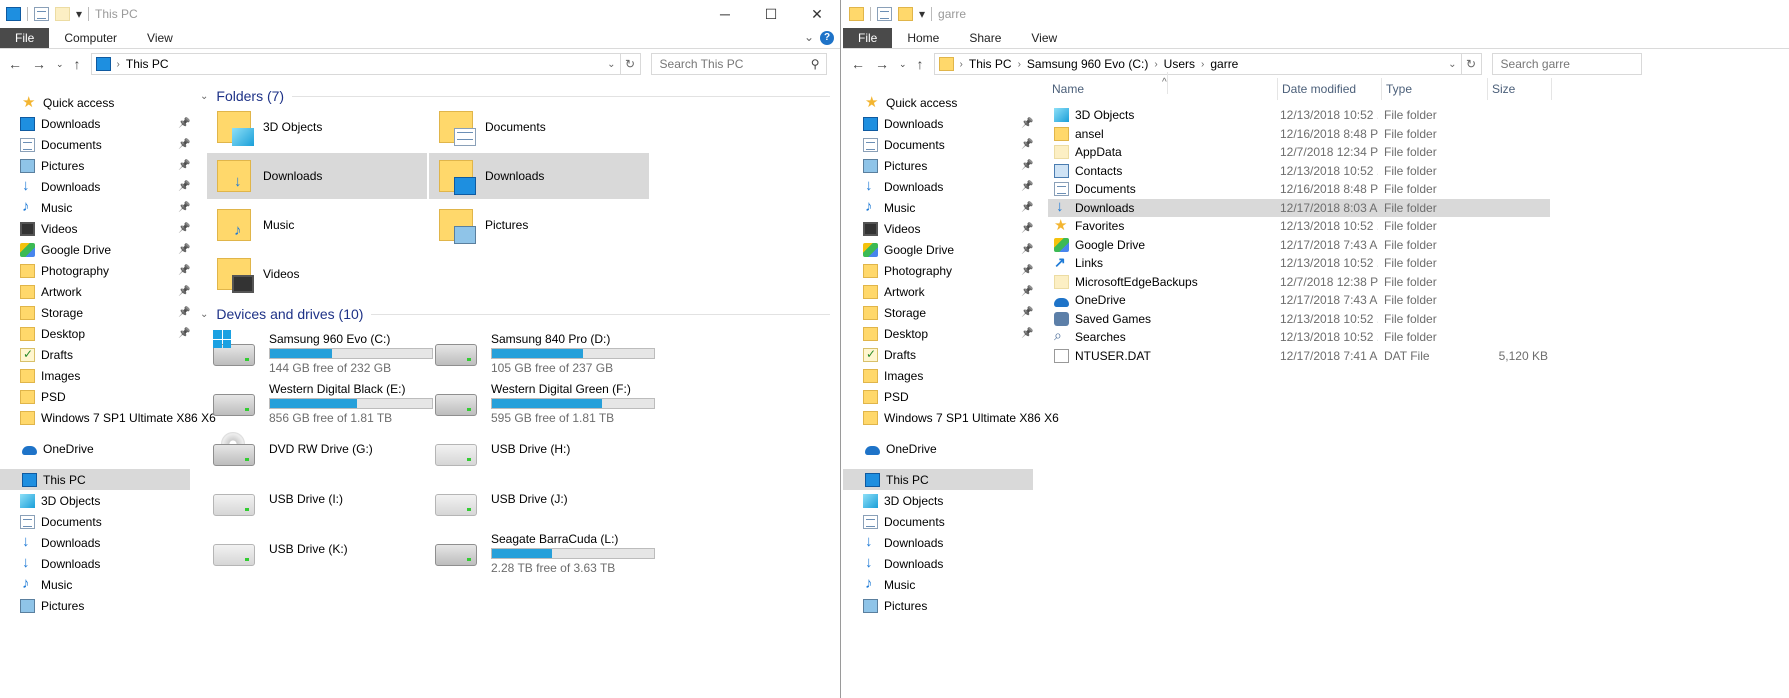 The height and width of the screenshot is (698, 1789). What do you see at coordinates (1520, 89) in the screenshot?
I see `column-size: Size` at bounding box center [1520, 89].